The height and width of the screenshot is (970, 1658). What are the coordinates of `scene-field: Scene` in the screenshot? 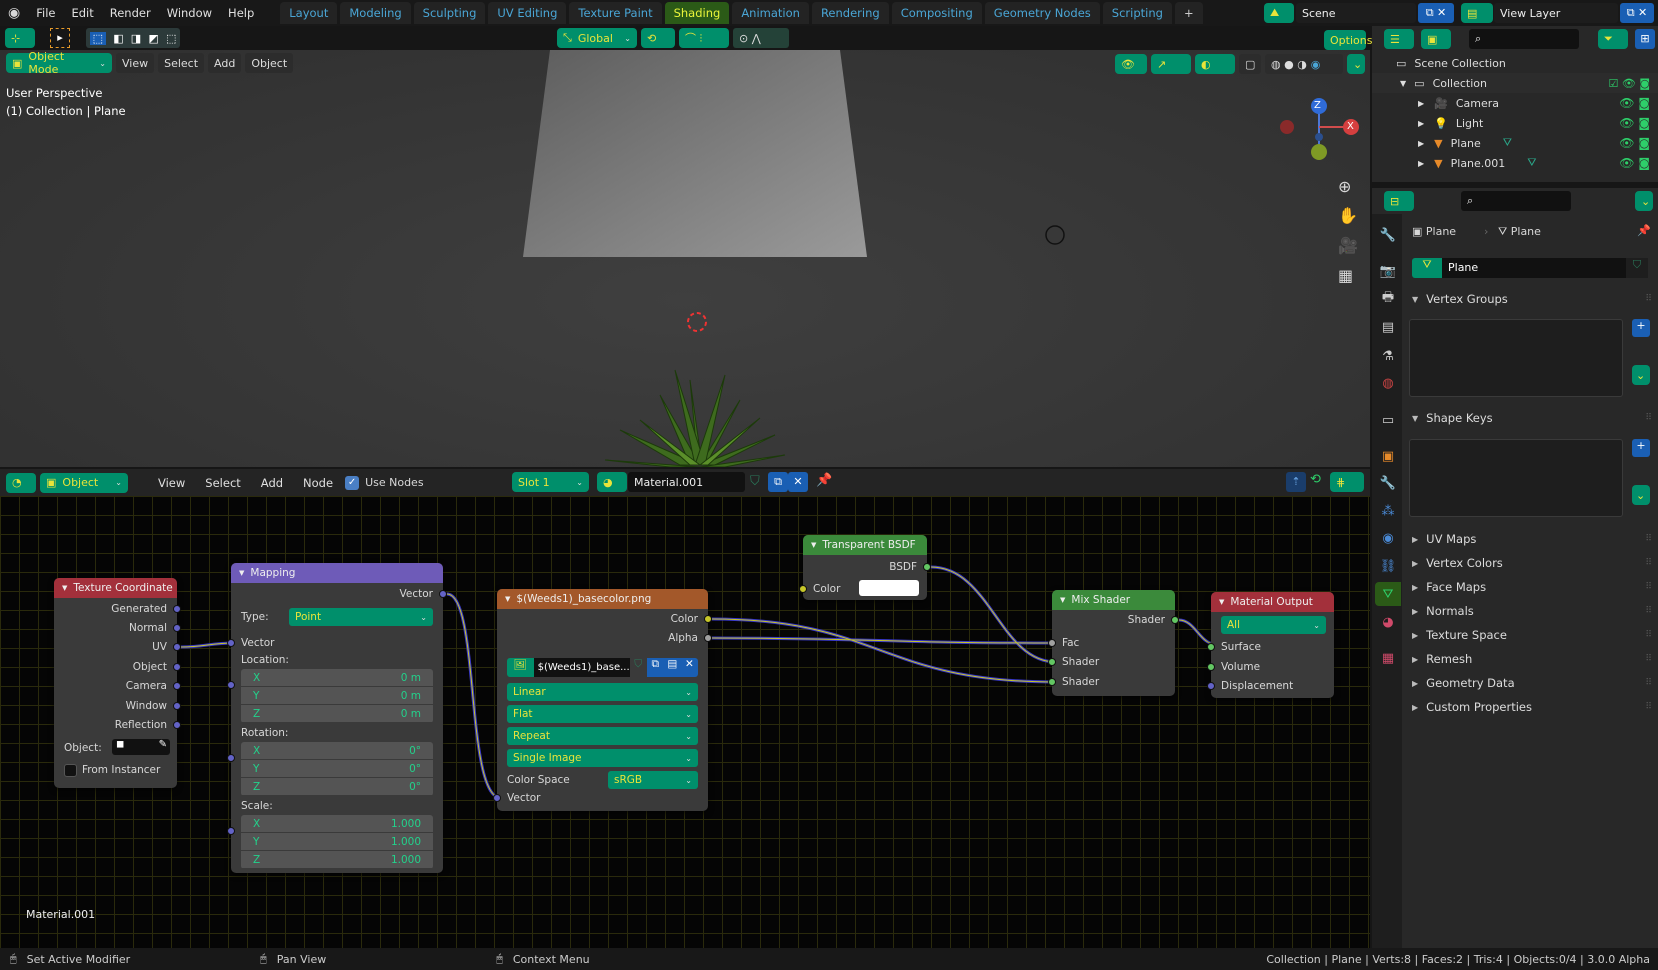 It's located at (1356, 13).